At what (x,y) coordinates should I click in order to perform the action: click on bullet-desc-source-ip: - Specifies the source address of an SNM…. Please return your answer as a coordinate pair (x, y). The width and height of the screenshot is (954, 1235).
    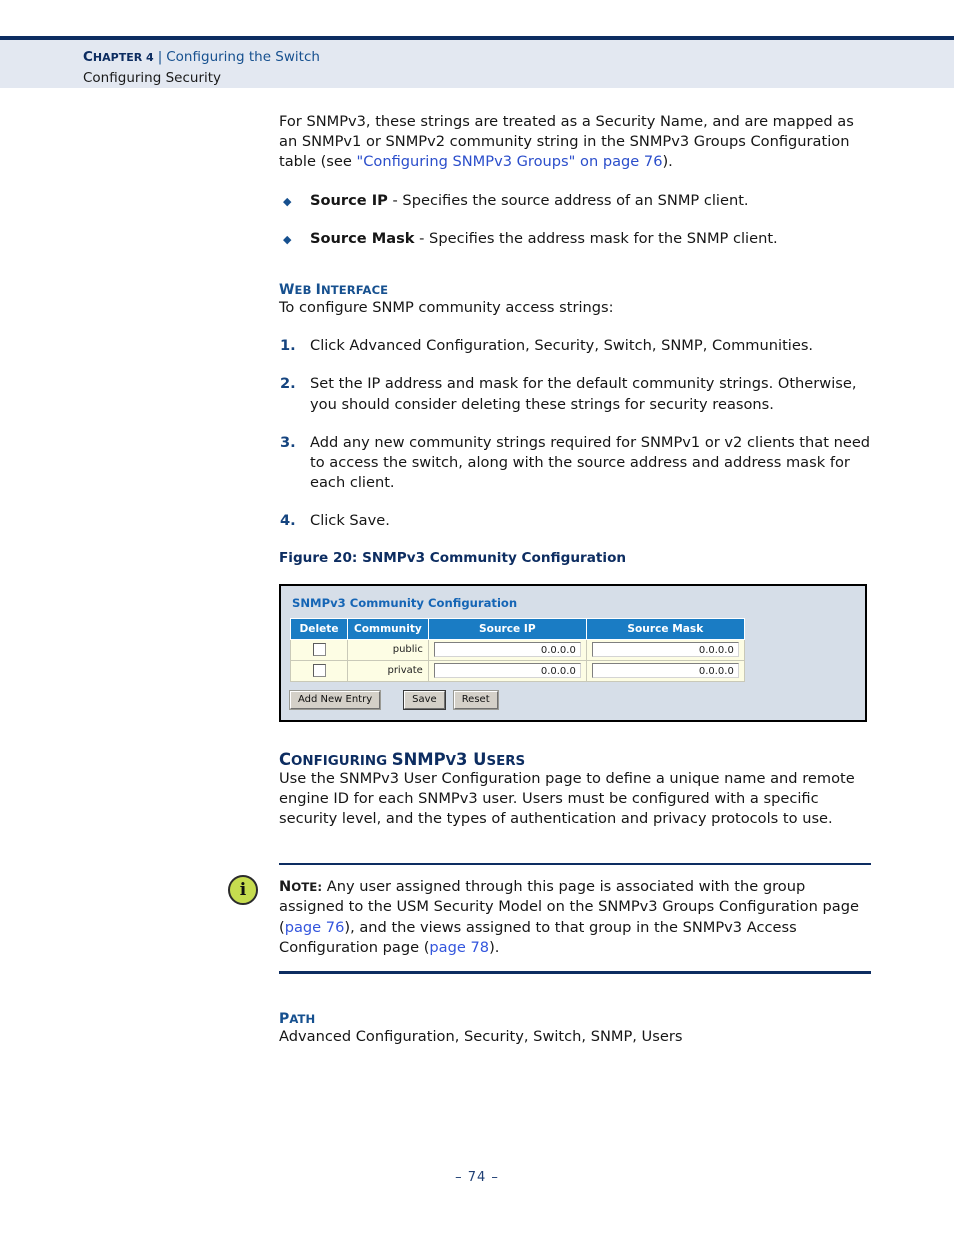
    Looking at the image, I should click on (568, 200).